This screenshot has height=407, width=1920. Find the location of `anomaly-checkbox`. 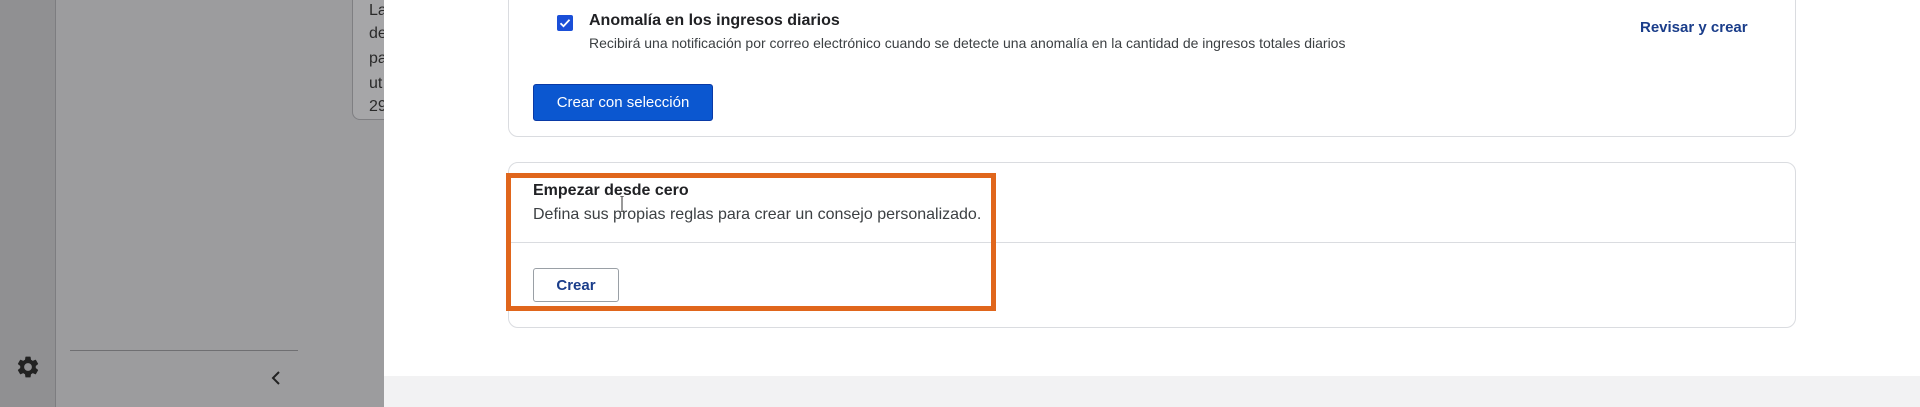

anomaly-checkbox is located at coordinates (565, 23).